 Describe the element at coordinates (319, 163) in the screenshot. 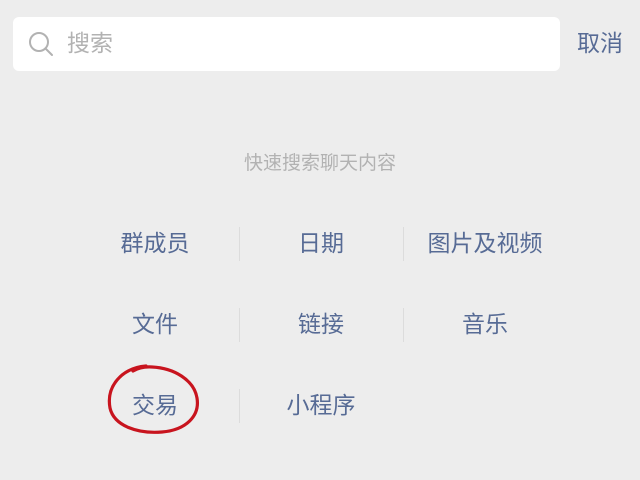

I see `search-hint: 快速搜索聊天内容` at that location.